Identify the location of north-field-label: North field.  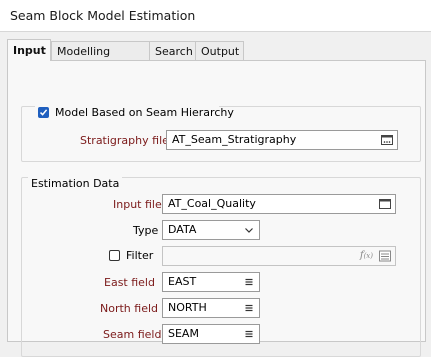
(129, 308).